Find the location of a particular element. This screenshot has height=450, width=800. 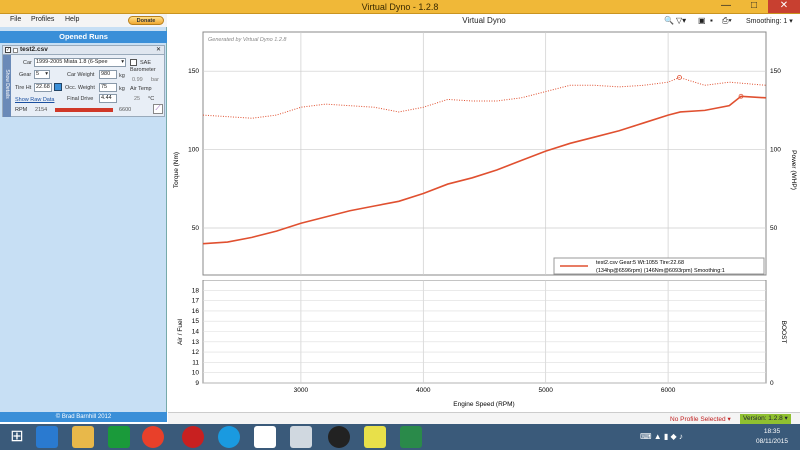

zoom-icon: 🔍 is located at coordinates (669, 20).